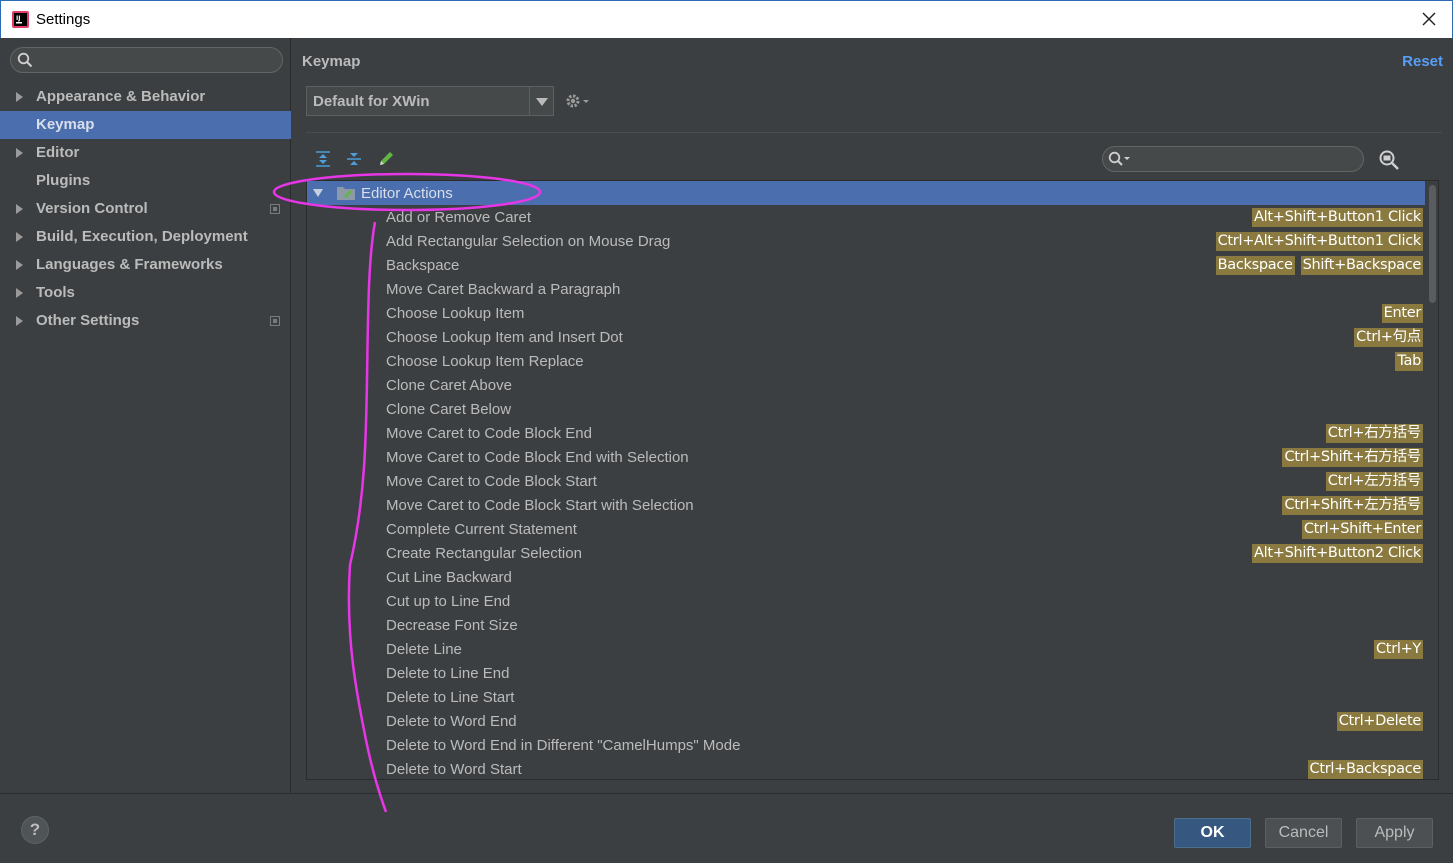 Image resolution: width=1453 pixels, height=863 pixels. I want to click on vertical-scrollbar, so click(1432, 244).